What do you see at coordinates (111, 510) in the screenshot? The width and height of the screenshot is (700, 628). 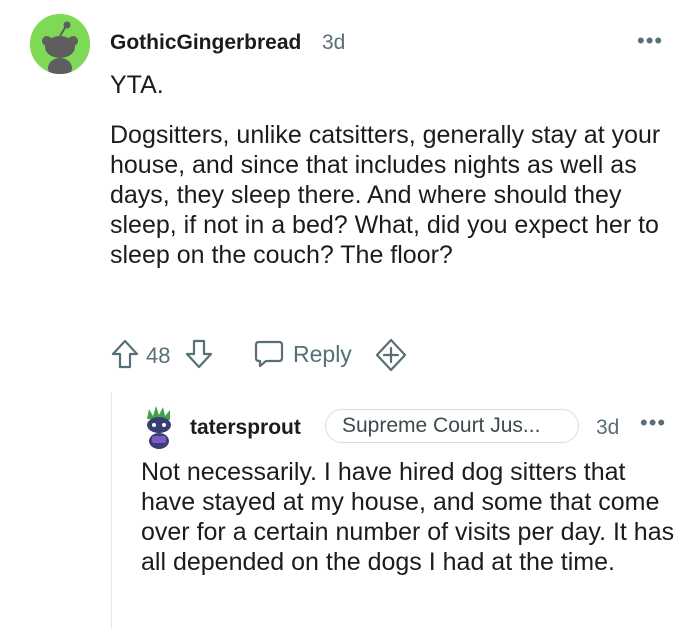 I see `thread-line` at bounding box center [111, 510].